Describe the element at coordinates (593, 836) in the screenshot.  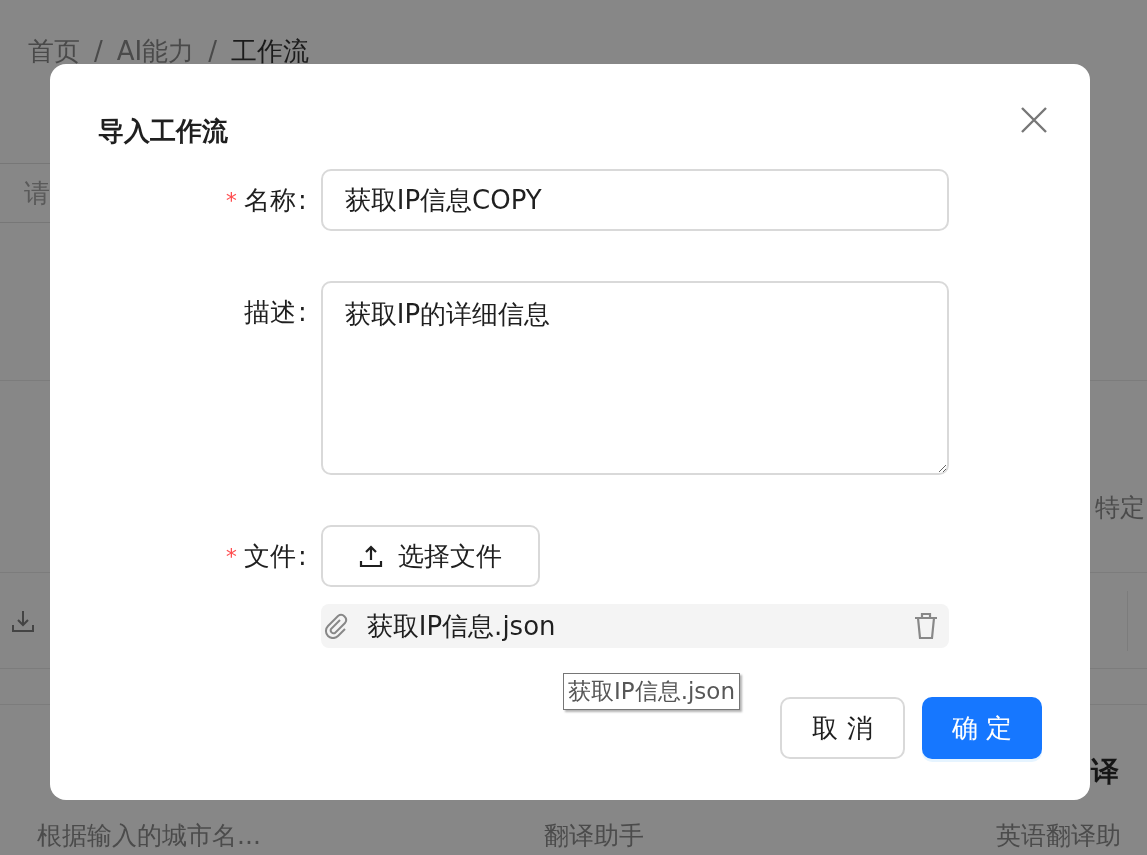
I see `card-description: 翻译助手` at that location.